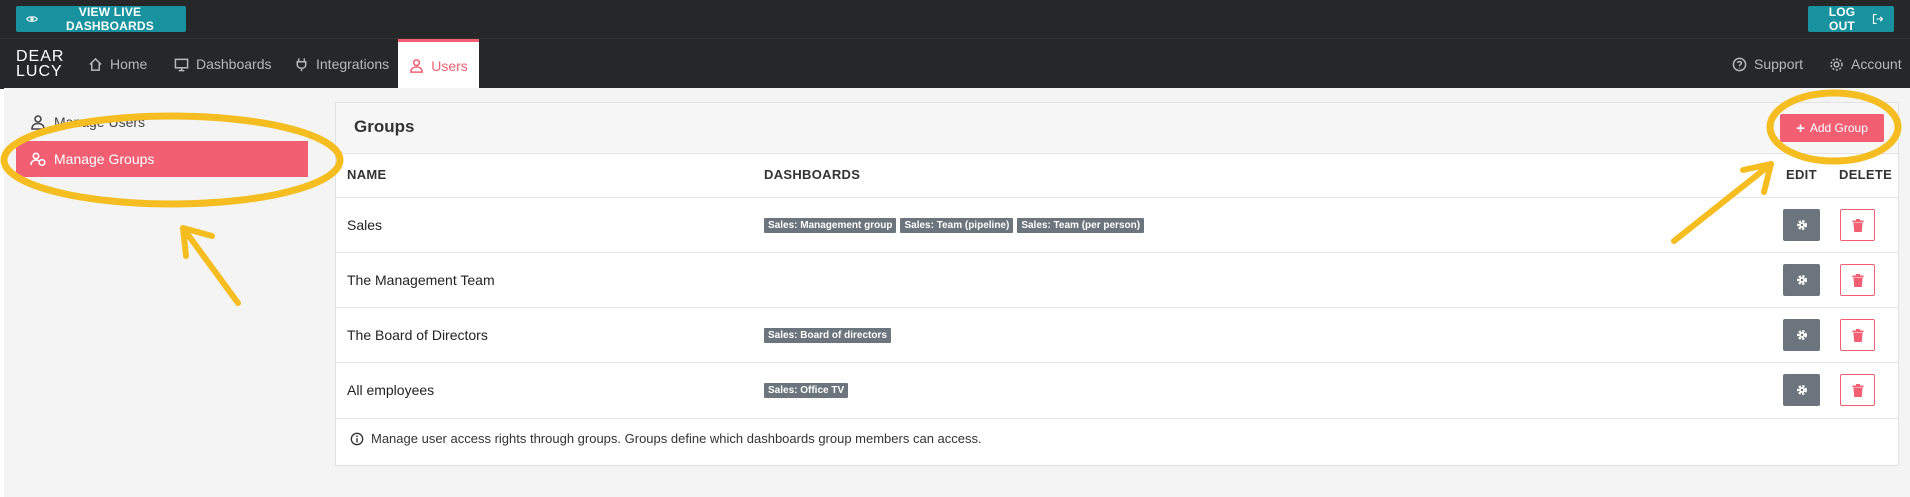 This screenshot has height=497, width=1910. What do you see at coordinates (40, 56) in the screenshot?
I see `logo-line-1: DEAR` at bounding box center [40, 56].